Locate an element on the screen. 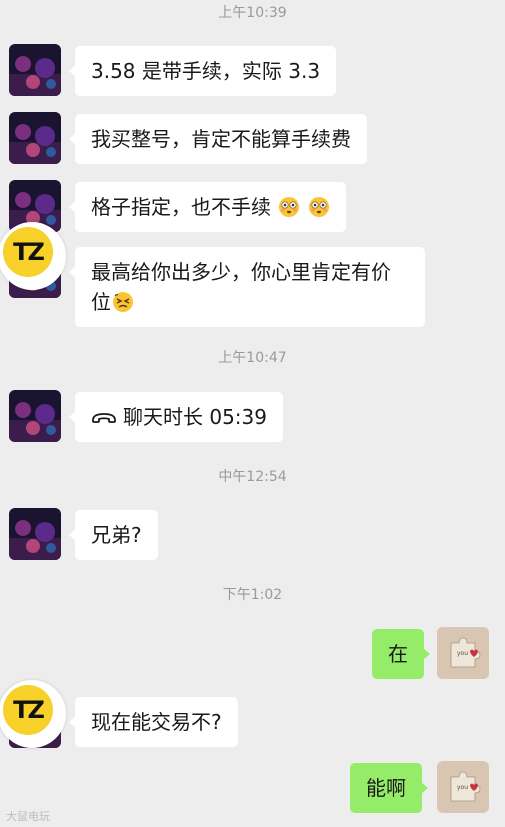 The image size is (505, 827). phone-handset-icon is located at coordinates (104, 417).